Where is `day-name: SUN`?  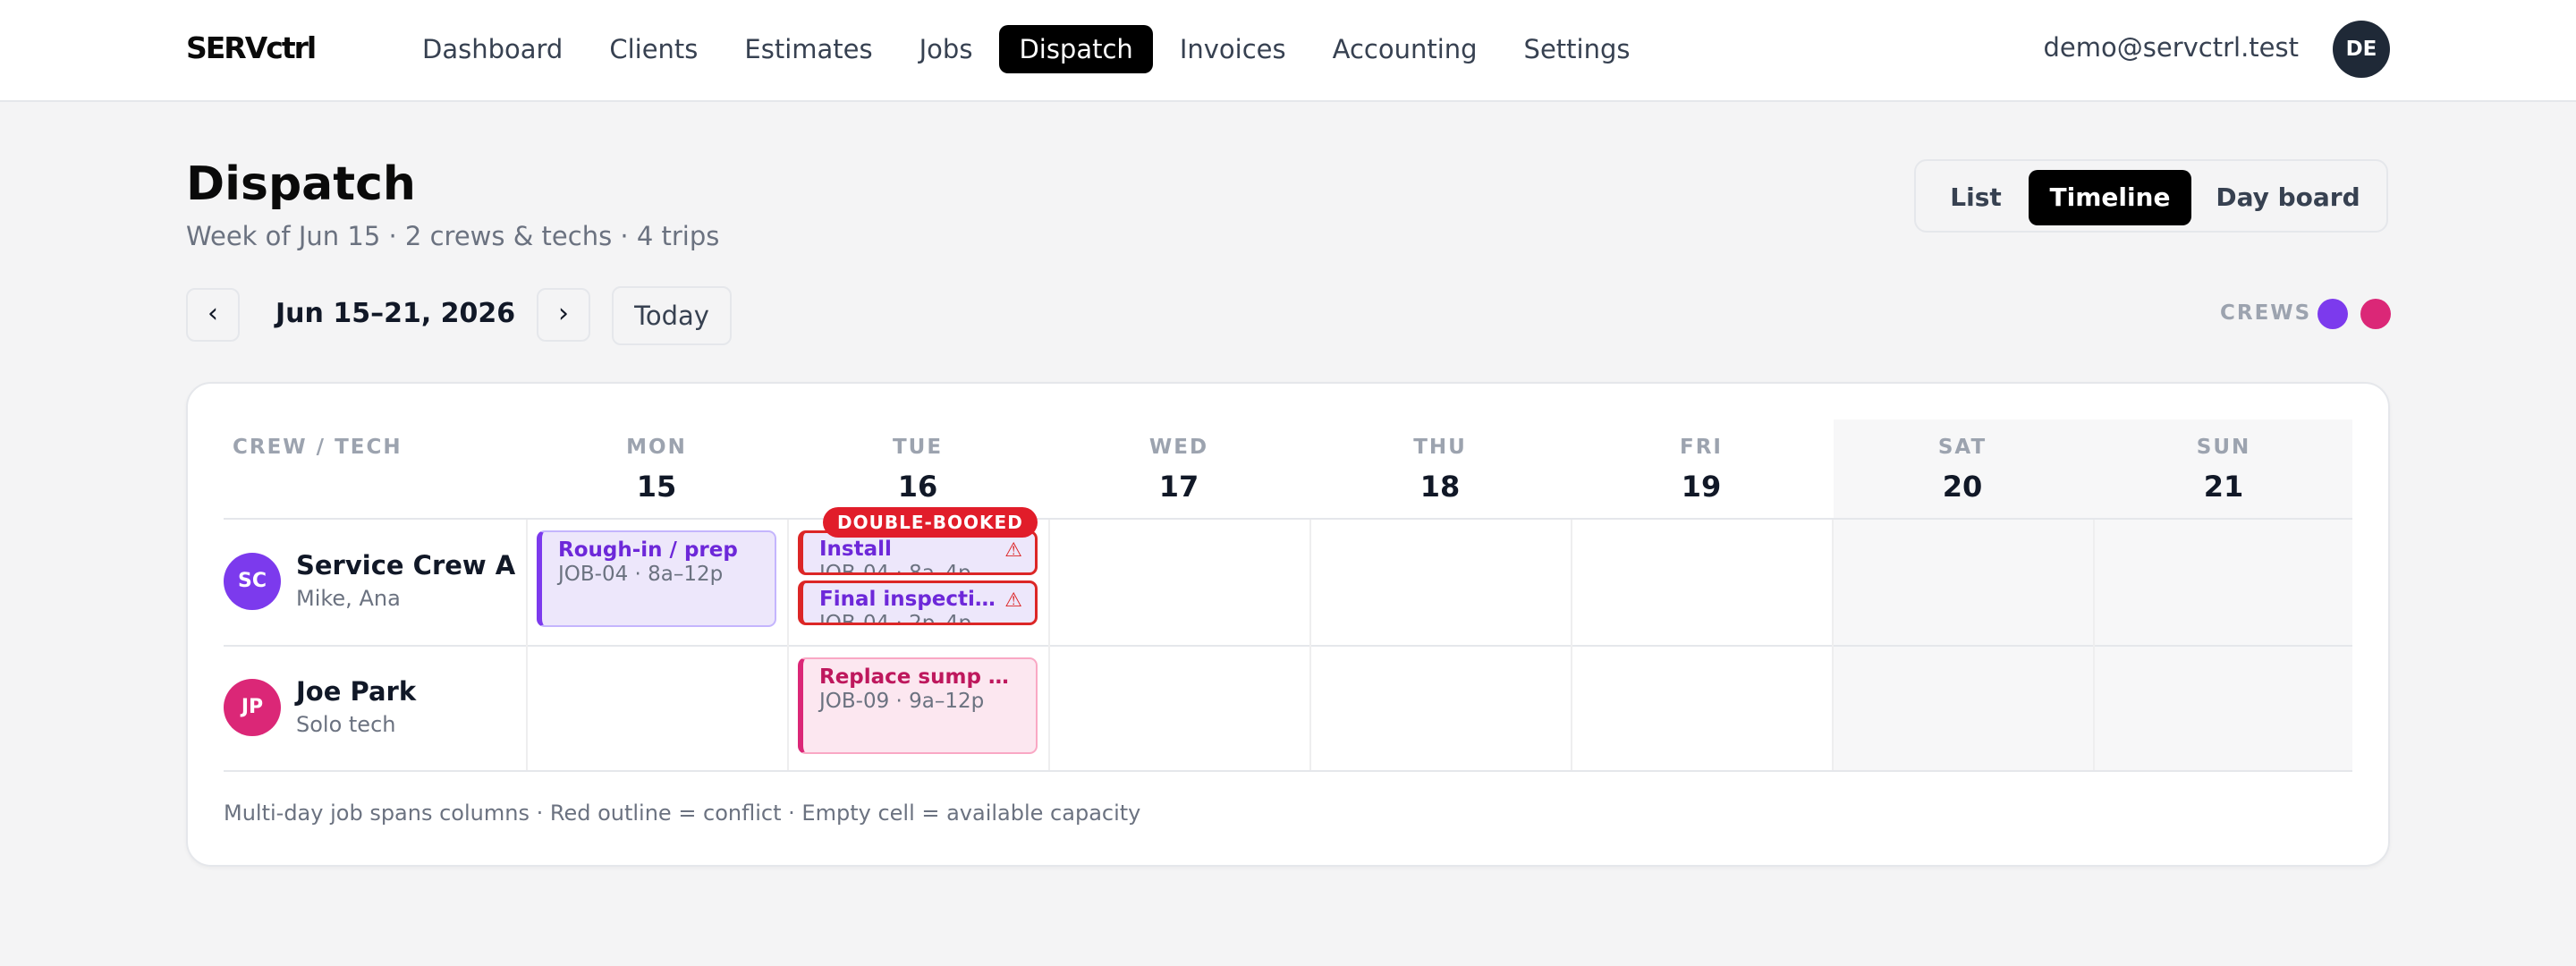
day-name: SUN is located at coordinates (2223, 447).